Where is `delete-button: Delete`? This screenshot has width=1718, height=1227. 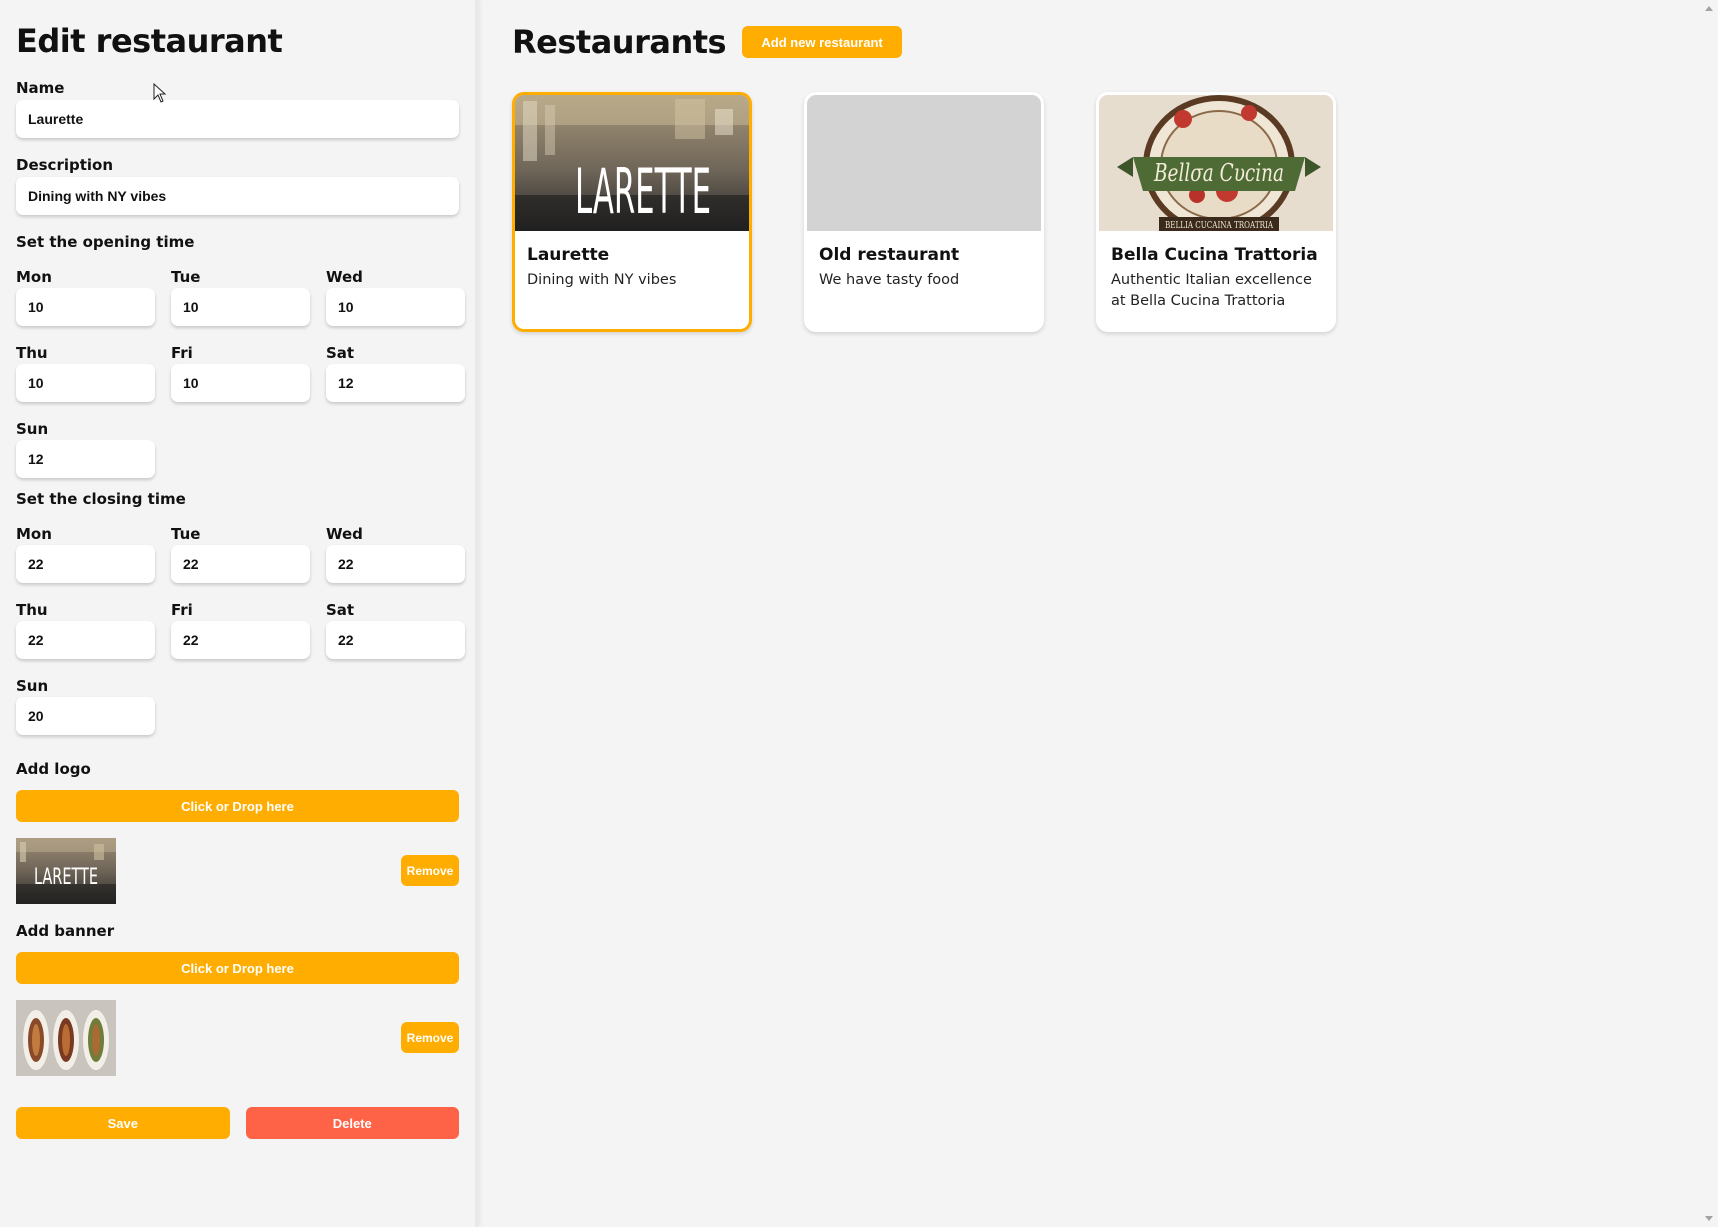
delete-button: Delete is located at coordinates (352, 1123).